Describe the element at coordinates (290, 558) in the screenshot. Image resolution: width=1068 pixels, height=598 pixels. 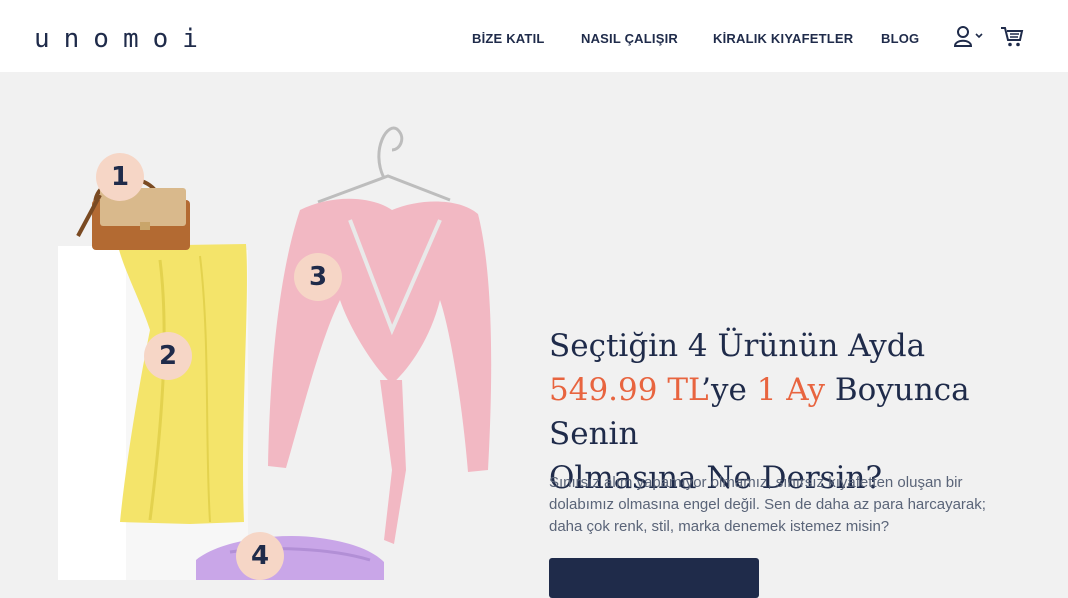
I see `lilac-shirt-image` at that location.